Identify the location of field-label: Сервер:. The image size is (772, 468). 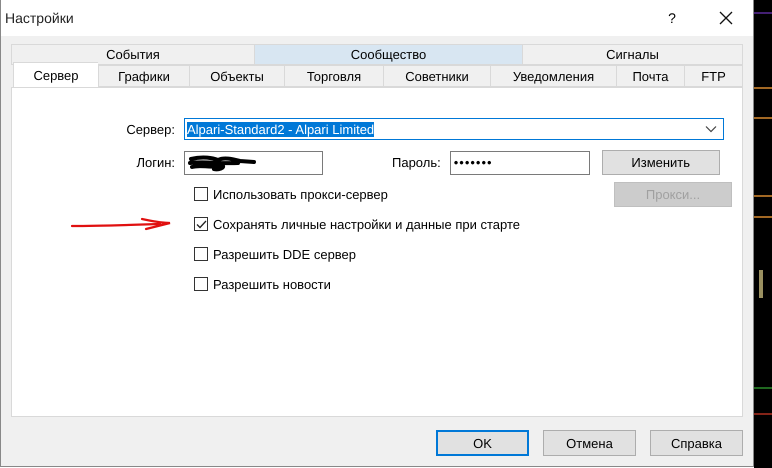
(150, 129).